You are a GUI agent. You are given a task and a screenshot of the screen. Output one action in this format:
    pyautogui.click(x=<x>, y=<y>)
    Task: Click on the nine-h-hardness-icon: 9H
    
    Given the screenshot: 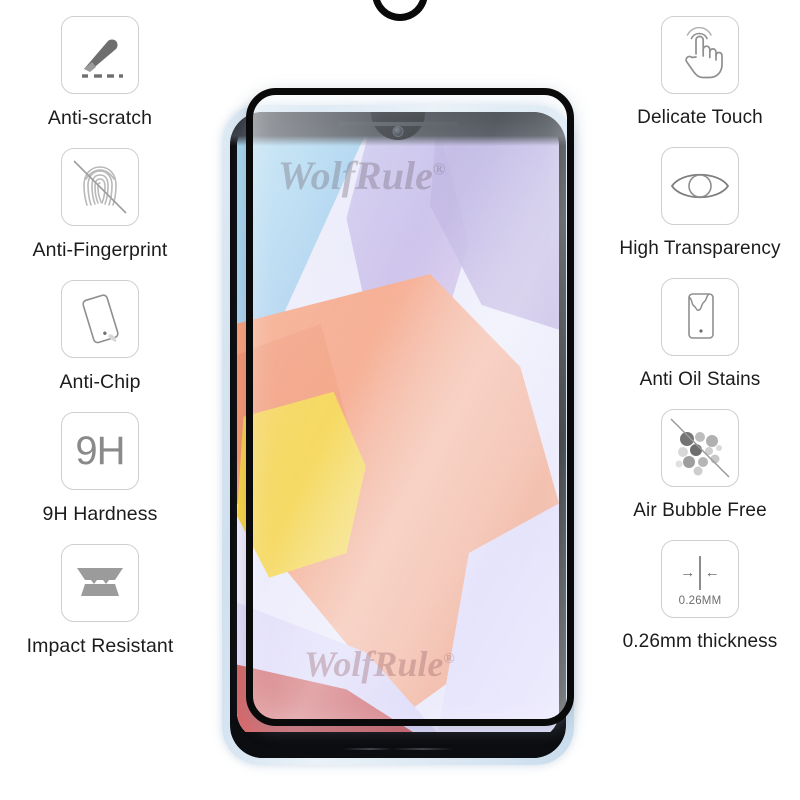 What is the action you would take?
    pyautogui.click(x=100, y=451)
    